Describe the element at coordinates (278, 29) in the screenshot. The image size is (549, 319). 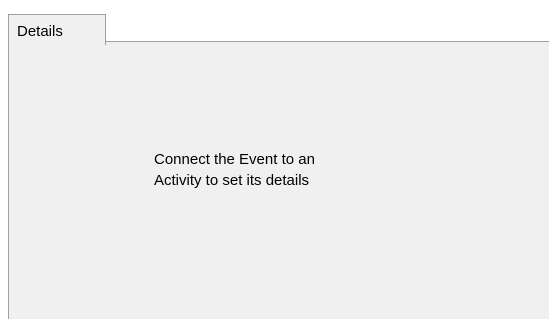
I see `tab-strip: Details` at that location.